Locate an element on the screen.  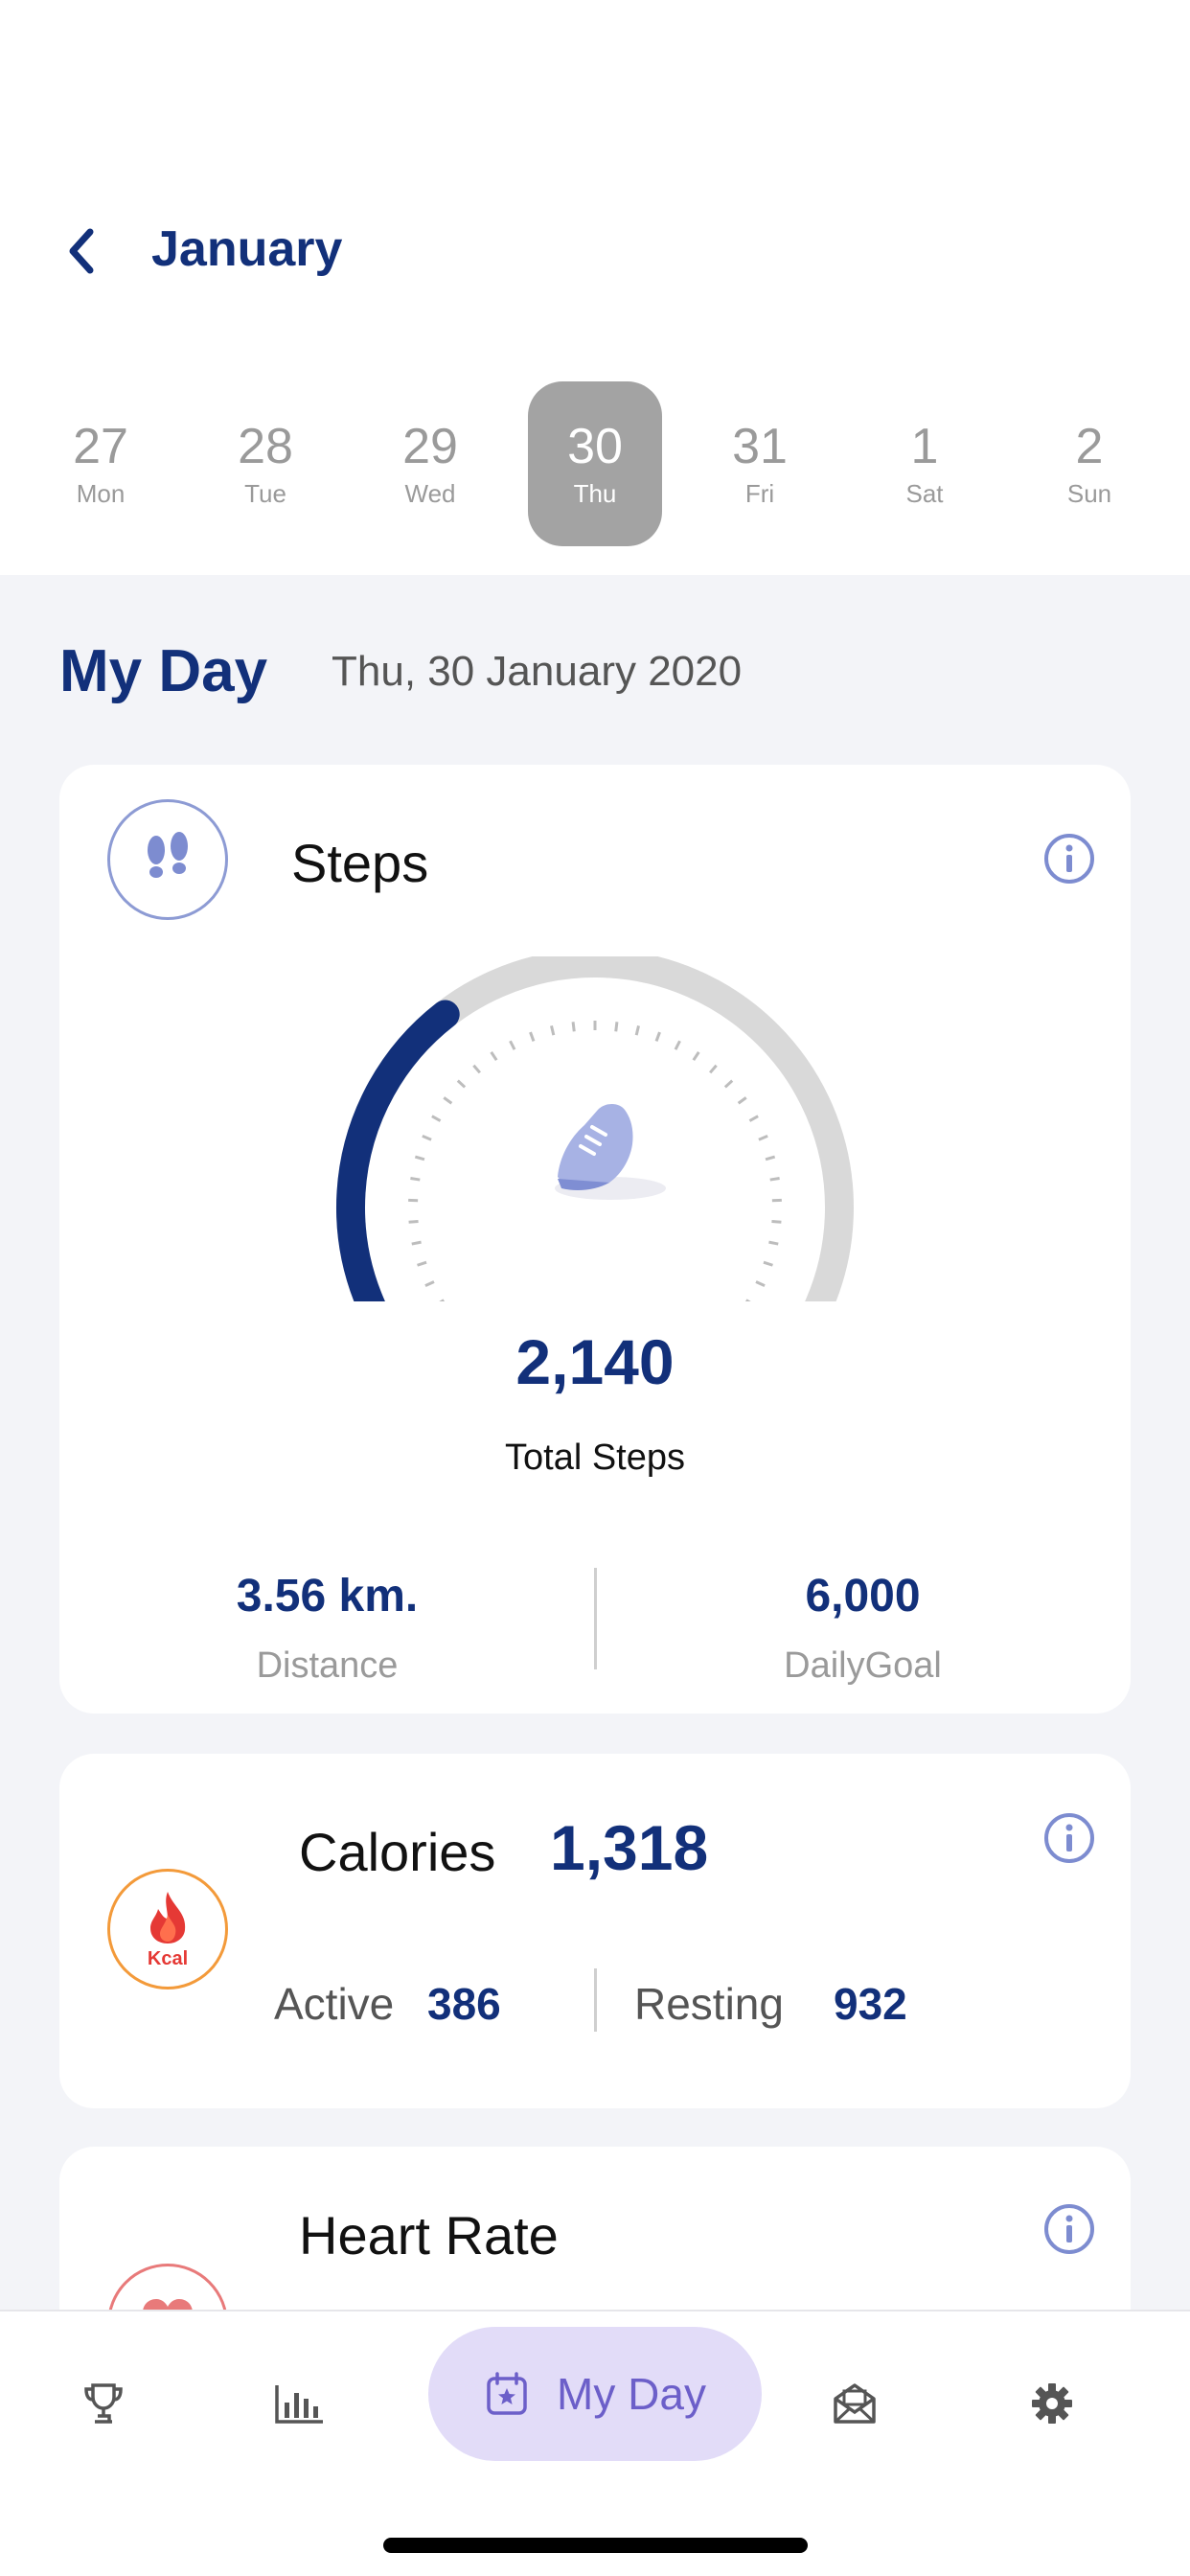
nav-settings is located at coordinates (1052, 2403).